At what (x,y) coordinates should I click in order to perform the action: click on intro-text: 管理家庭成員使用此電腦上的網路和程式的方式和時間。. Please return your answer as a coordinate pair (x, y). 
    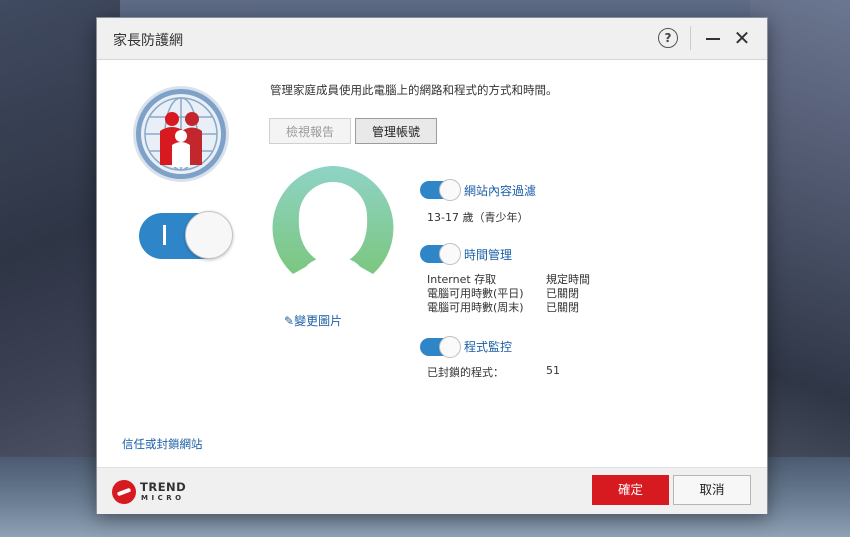
    Looking at the image, I should click on (414, 90).